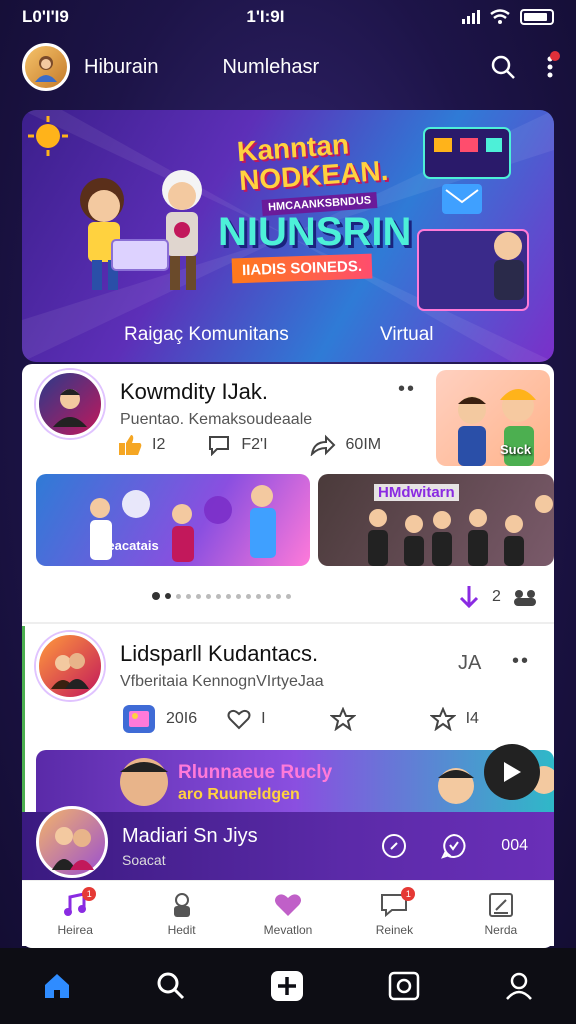 The width and height of the screenshot is (576, 1024). Describe the element at coordinates (222, 654) in the screenshot. I see `post-author: Lidsparll Kudantacs.` at that location.